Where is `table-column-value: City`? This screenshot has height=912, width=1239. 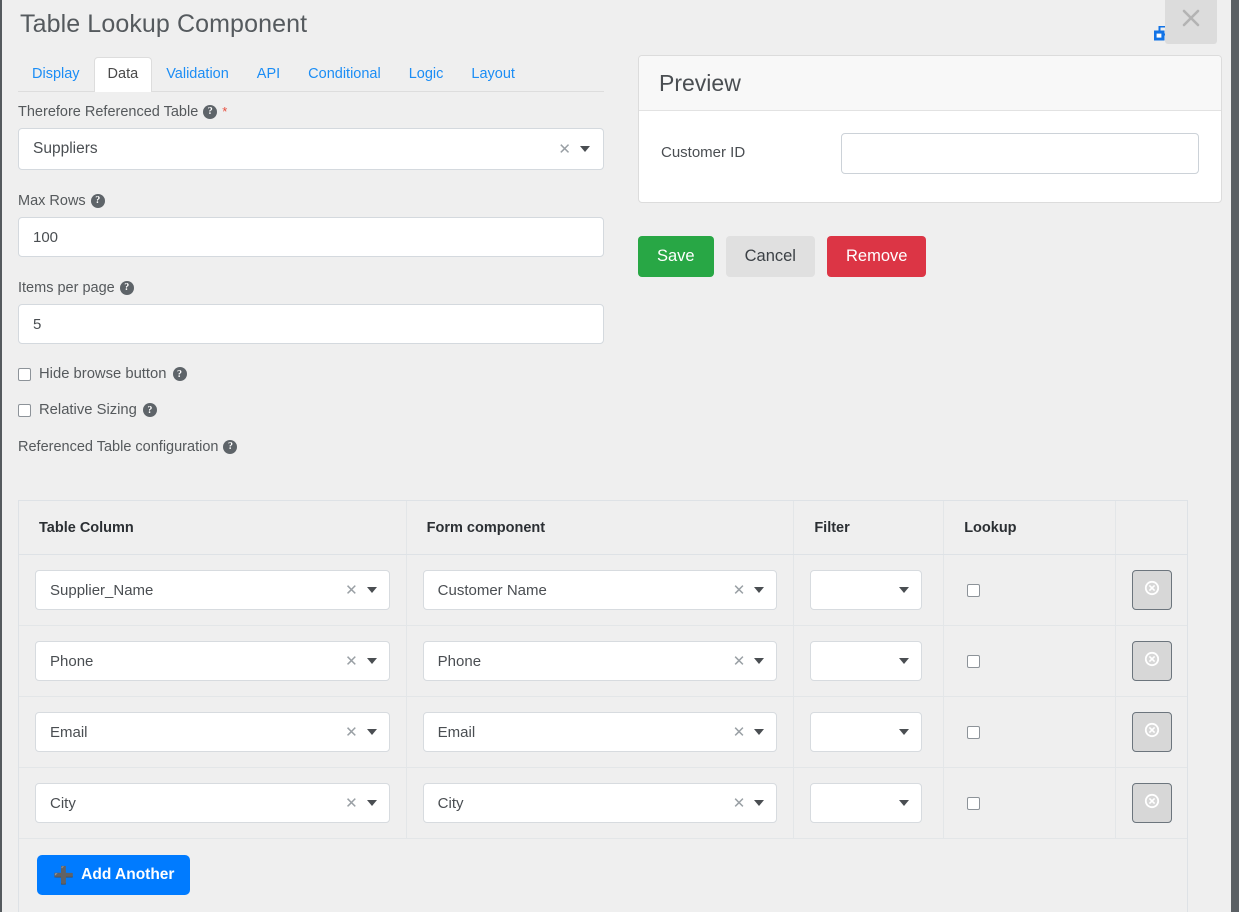 table-column-value: City is located at coordinates (63, 803).